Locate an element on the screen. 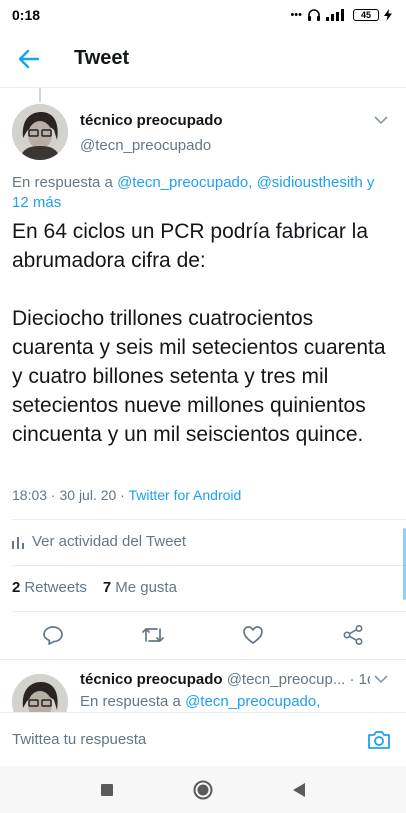 The height and width of the screenshot is (813, 406). nav-back-button is located at coordinates (299, 790).